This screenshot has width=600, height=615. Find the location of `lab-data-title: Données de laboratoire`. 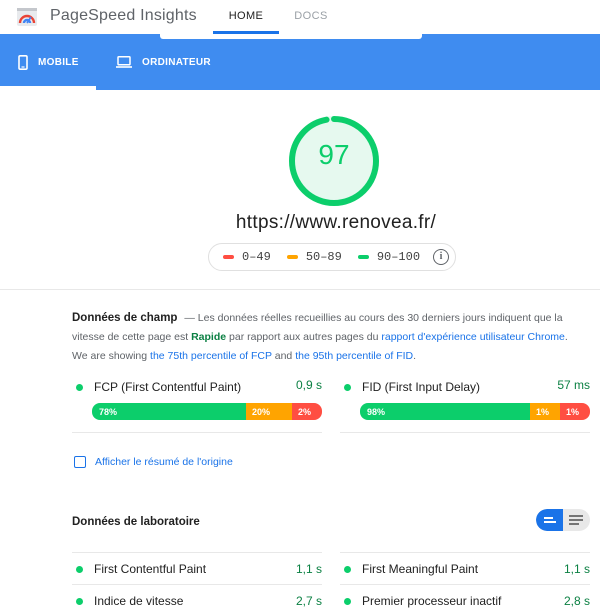

lab-data-title: Données de laboratoire is located at coordinates (136, 522).